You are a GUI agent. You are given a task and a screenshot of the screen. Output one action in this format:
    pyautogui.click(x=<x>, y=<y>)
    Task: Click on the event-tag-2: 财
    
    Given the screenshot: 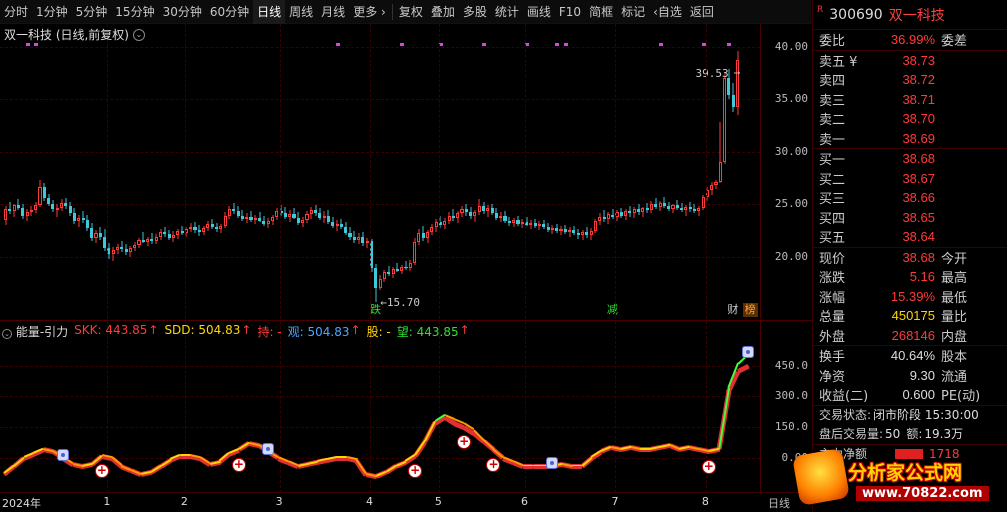 What is the action you would take?
    pyautogui.click(x=732, y=310)
    